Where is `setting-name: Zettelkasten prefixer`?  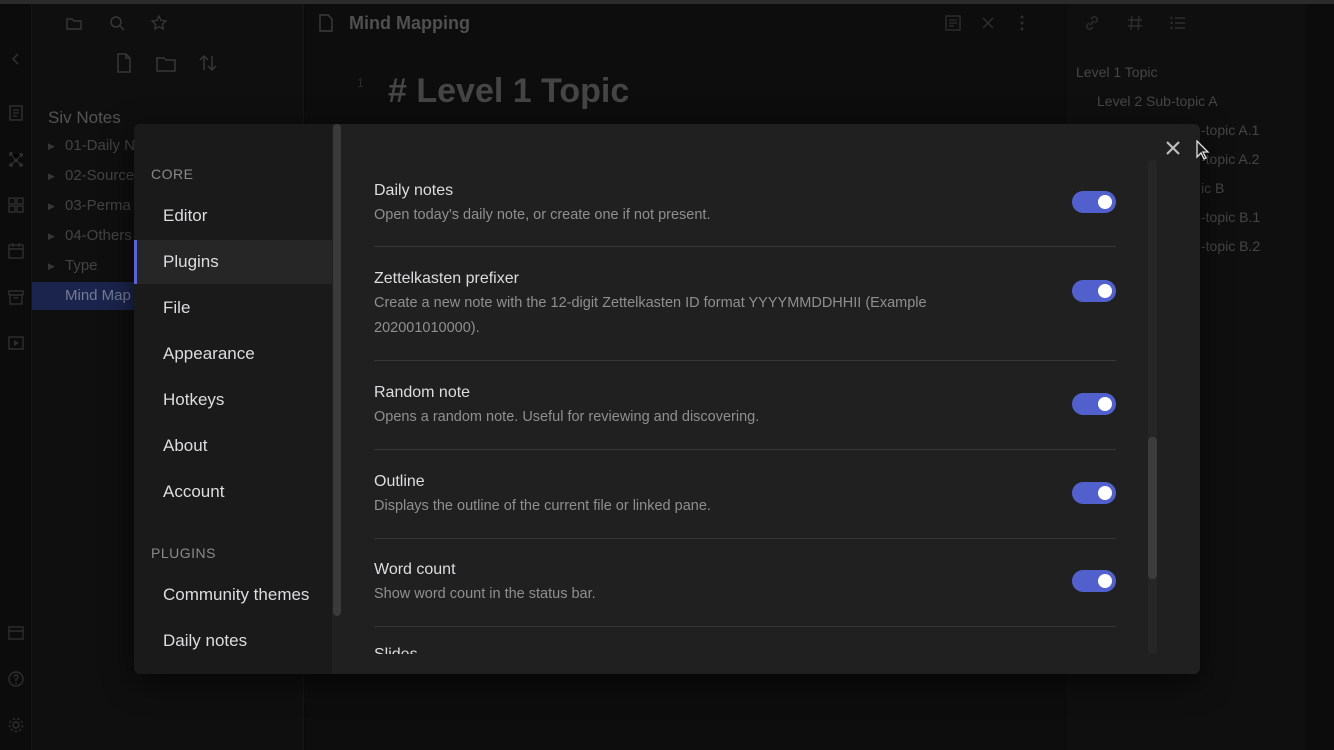 setting-name: Zettelkasten prefixer is located at coordinates (446, 278).